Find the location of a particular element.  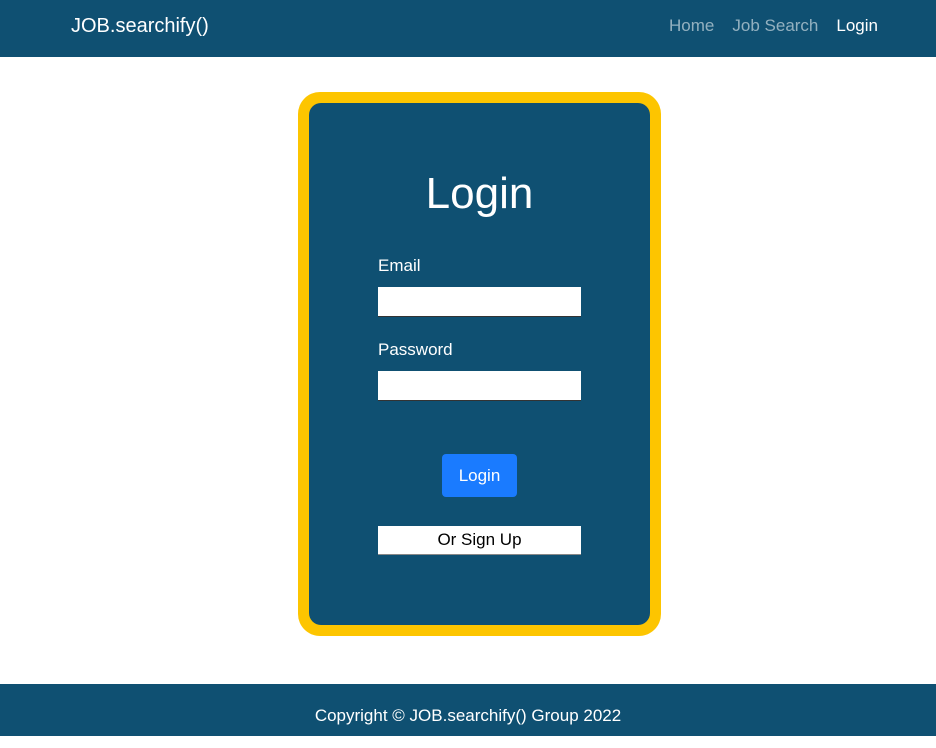

nav-links: Home Job Search Login is located at coordinates (773, 26).